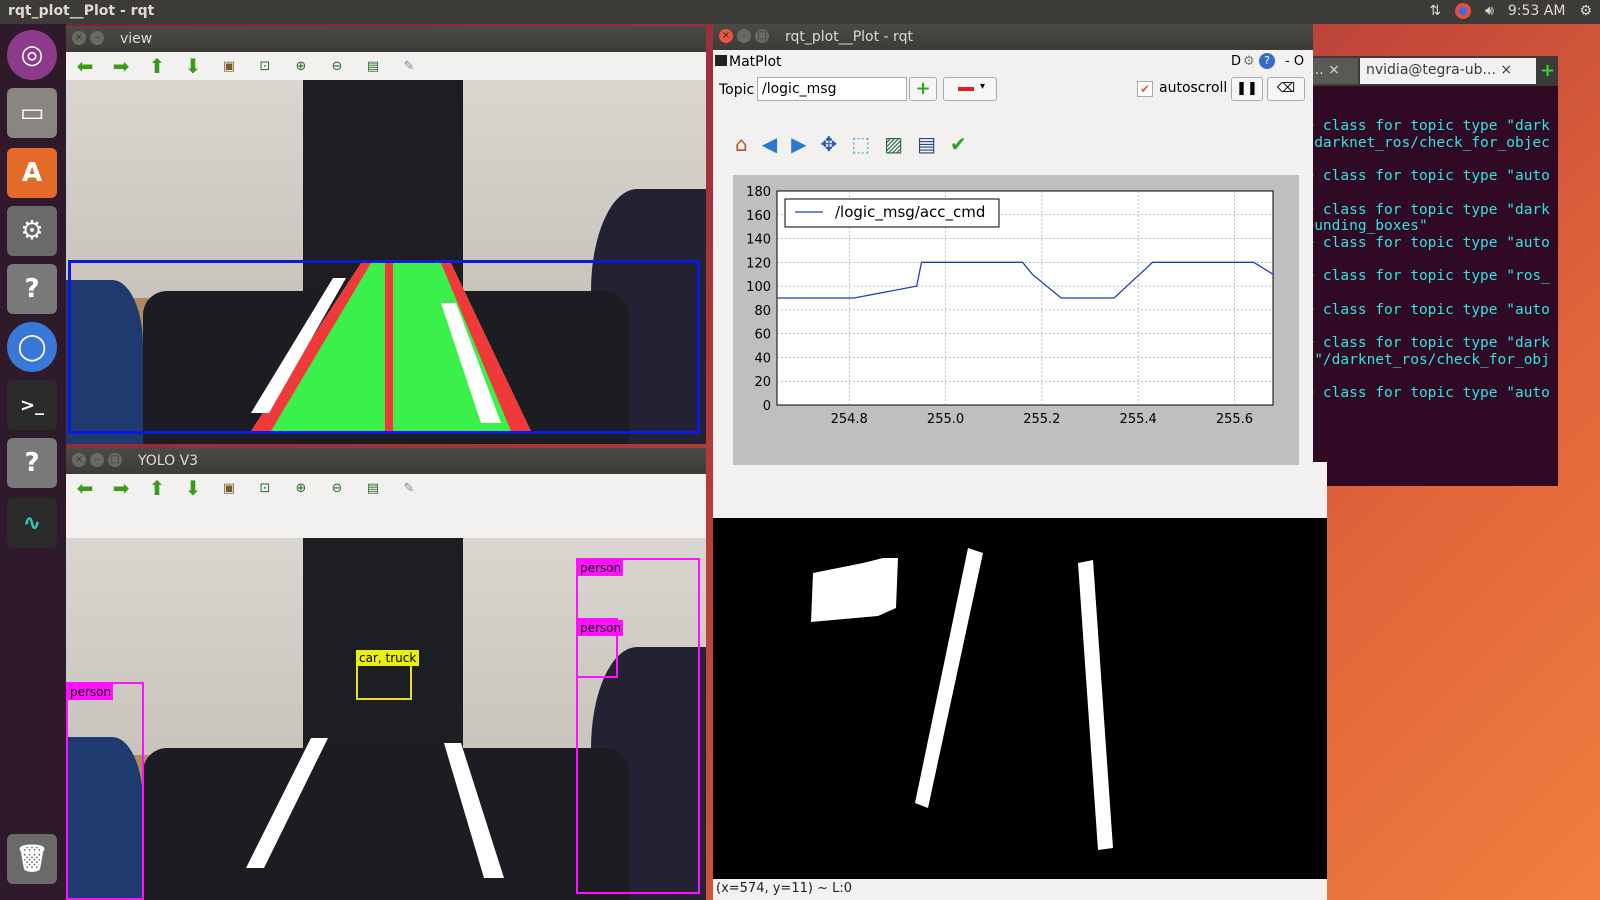 The width and height of the screenshot is (1600, 900). Describe the element at coordinates (1193, 88) in the screenshot. I see `autoscroll-label: autoscroll` at that location.